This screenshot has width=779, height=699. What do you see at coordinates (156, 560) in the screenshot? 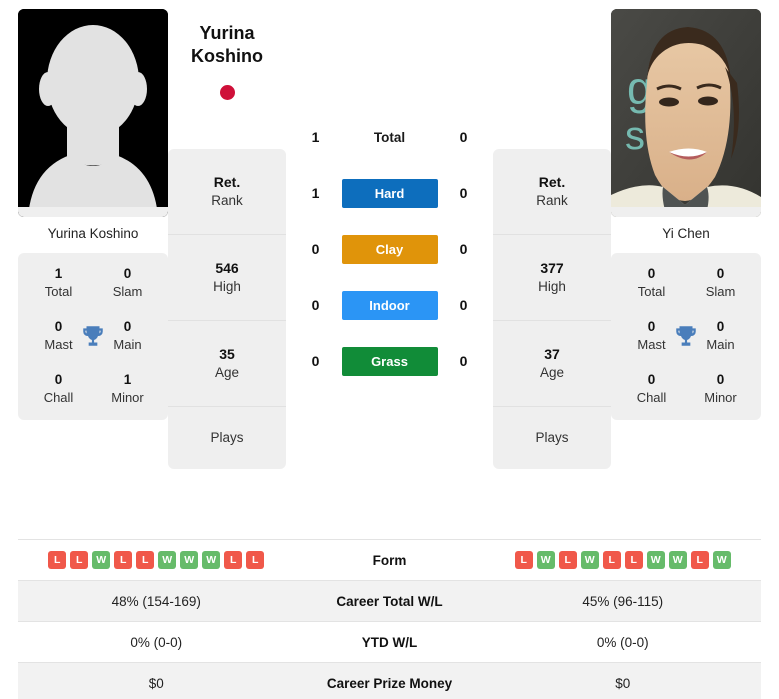
I see `left-form-strip: LLWLLWWWLL` at bounding box center [156, 560].